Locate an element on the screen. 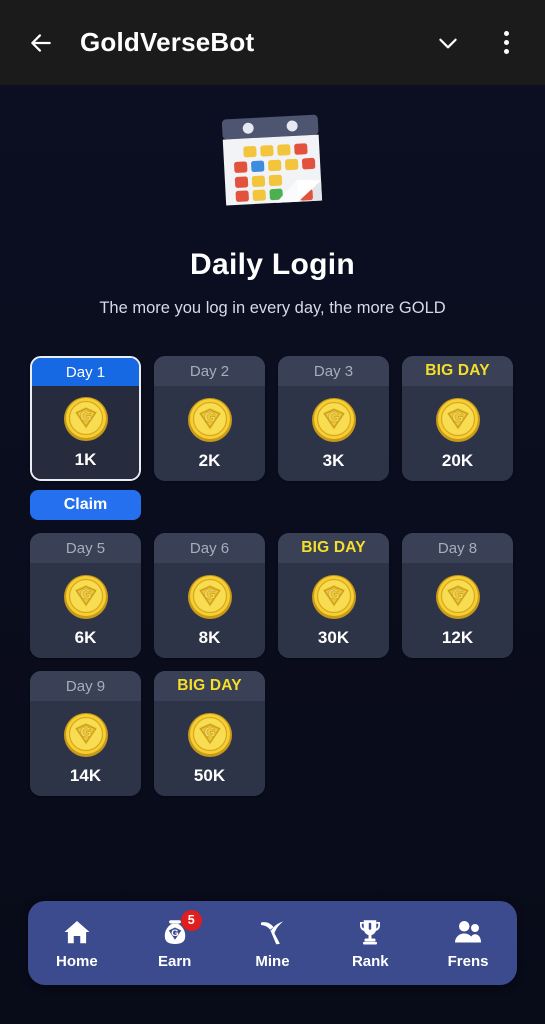  calendar-illustration is located at coordinates (272, 161).